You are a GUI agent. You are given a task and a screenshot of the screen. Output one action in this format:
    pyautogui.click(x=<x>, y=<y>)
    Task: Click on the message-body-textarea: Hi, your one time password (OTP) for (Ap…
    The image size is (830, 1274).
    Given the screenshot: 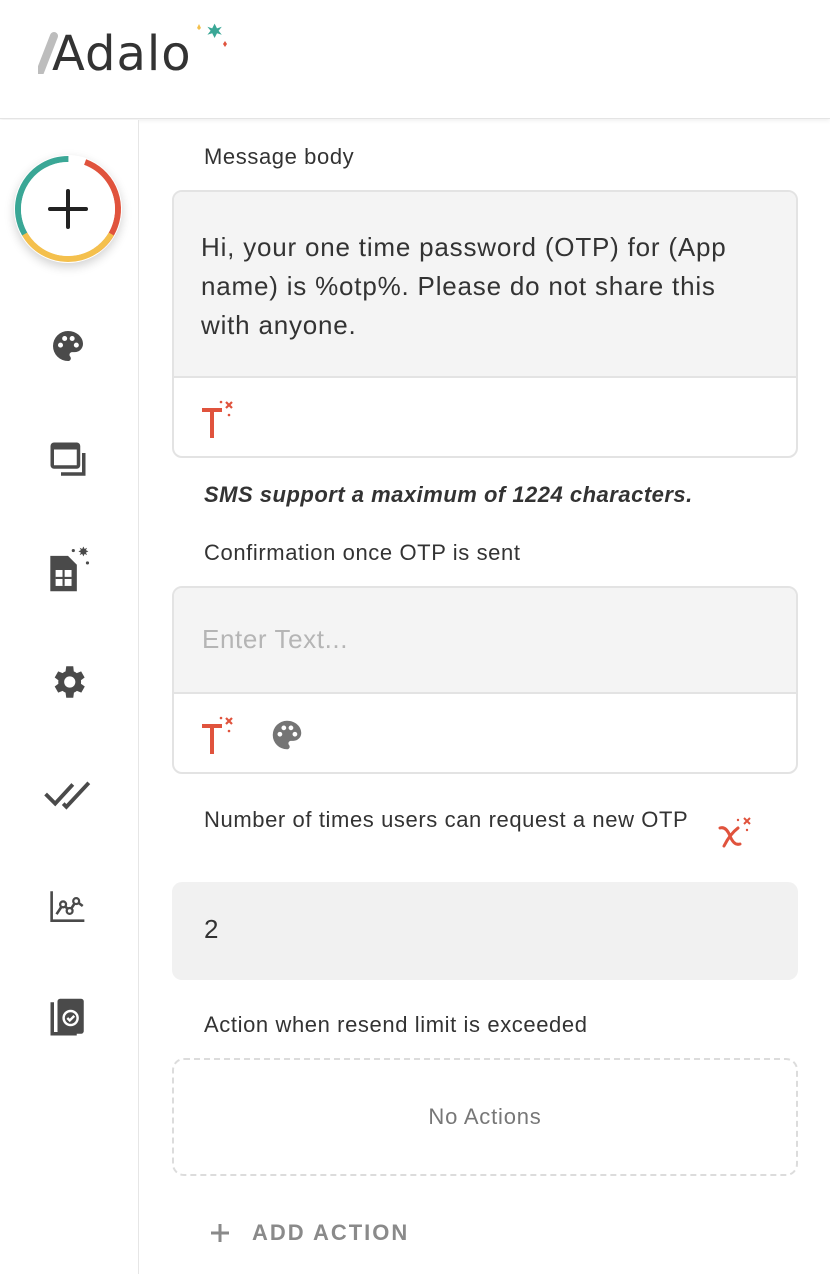 What is the action you would take?
    pyautogui.click(x=485, y=285)
    